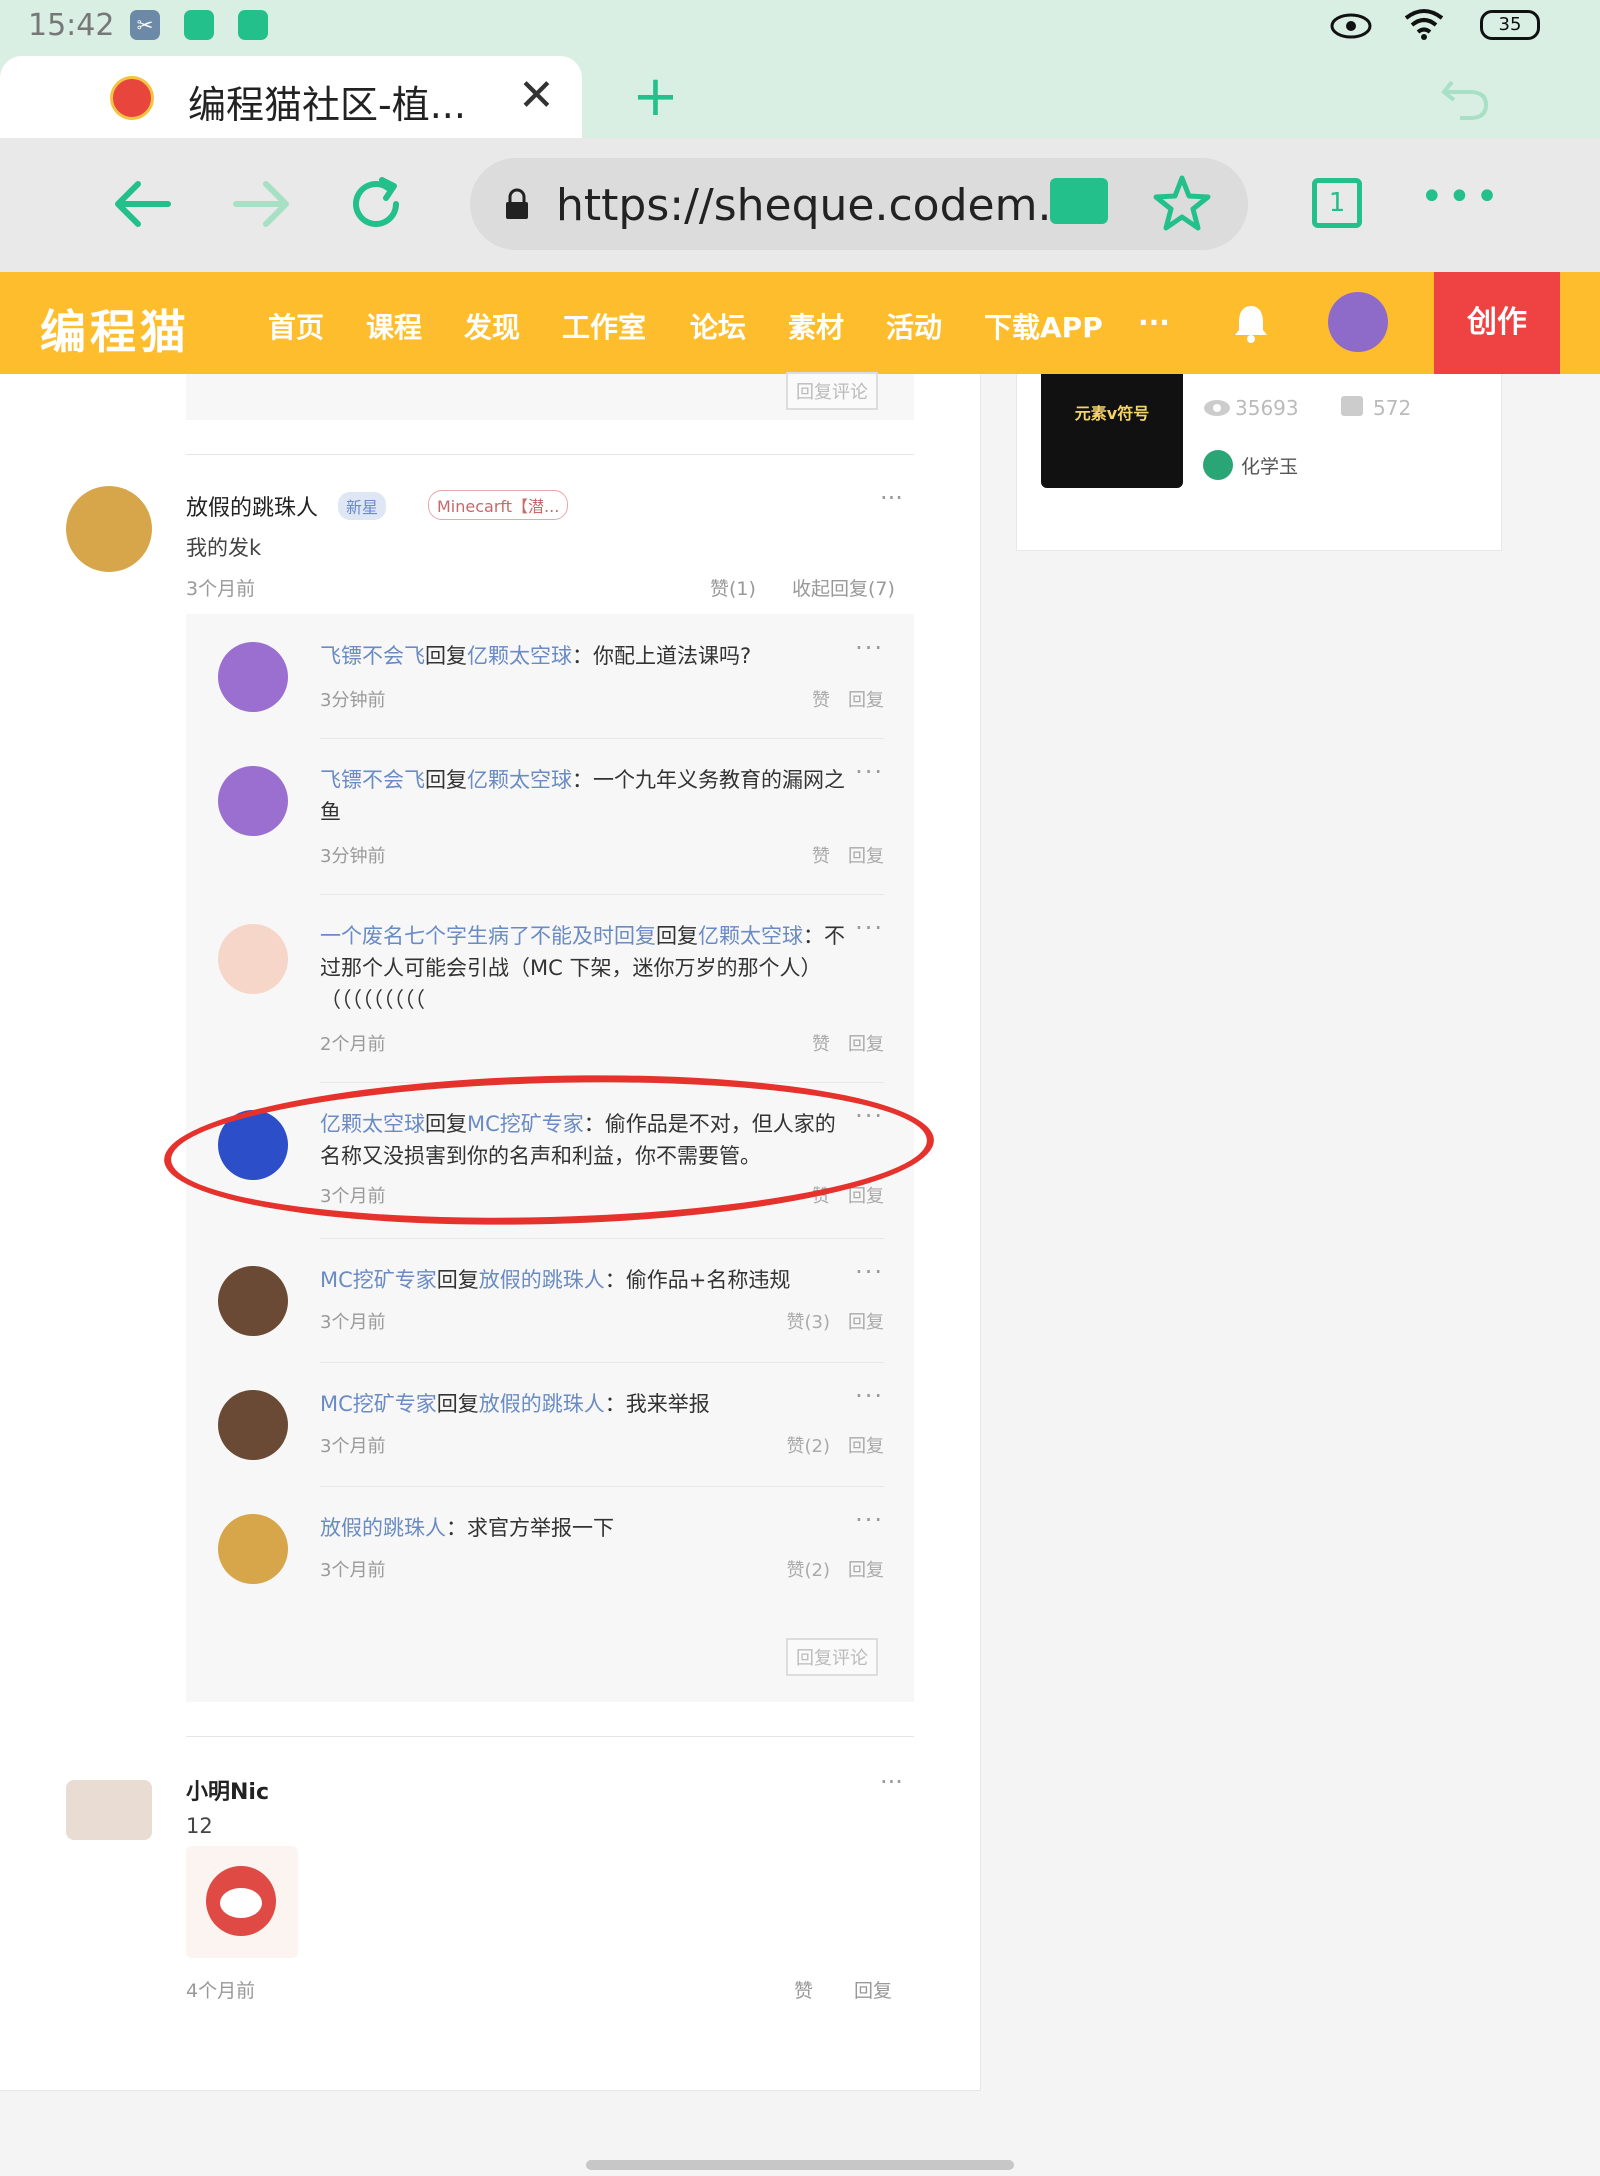  Describe the element at coordinates (655, 96) in the screenshot. I see `new-tab-icon: +` at that location.